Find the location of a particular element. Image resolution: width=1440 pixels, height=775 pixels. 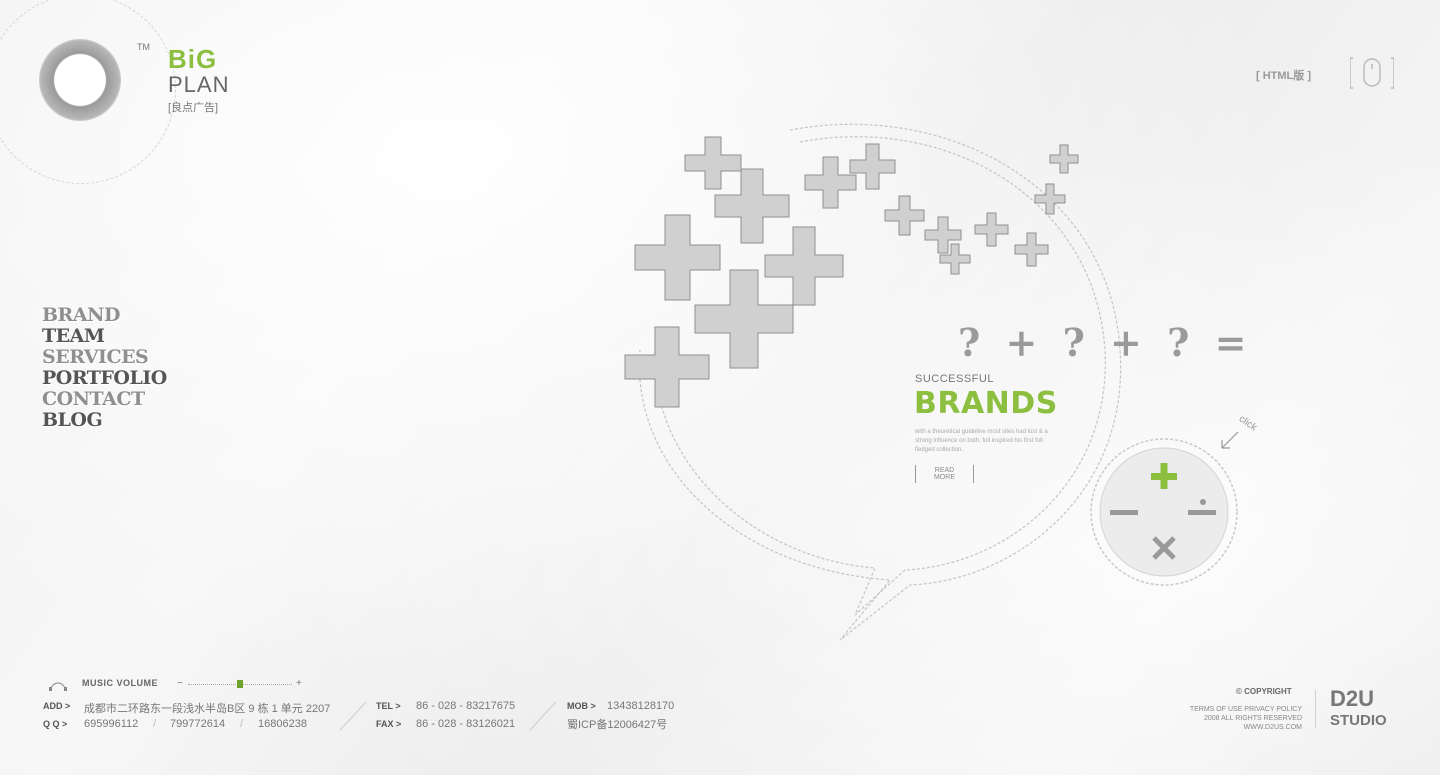

mob-label: MOB > is located at coordinates (581, 706).